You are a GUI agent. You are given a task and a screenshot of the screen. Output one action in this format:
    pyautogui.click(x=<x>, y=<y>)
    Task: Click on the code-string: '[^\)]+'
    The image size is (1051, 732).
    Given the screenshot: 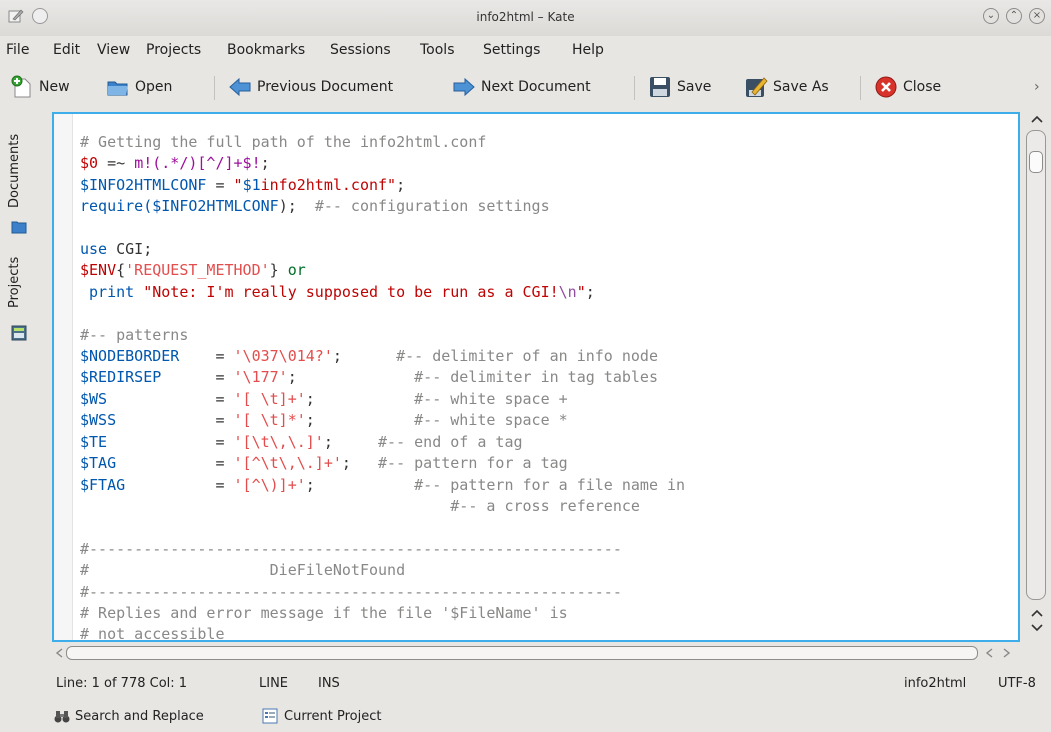 What is the action you would take?
    pyautogui.click(x=269, y=484)
    